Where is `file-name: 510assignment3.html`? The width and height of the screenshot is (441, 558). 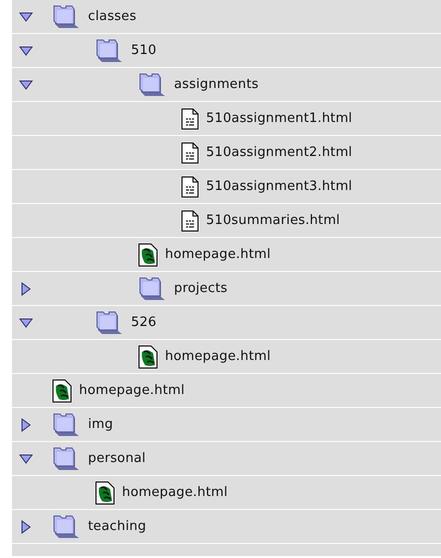 file-name: 510assignment3.html is located at coordinates (279, 186).